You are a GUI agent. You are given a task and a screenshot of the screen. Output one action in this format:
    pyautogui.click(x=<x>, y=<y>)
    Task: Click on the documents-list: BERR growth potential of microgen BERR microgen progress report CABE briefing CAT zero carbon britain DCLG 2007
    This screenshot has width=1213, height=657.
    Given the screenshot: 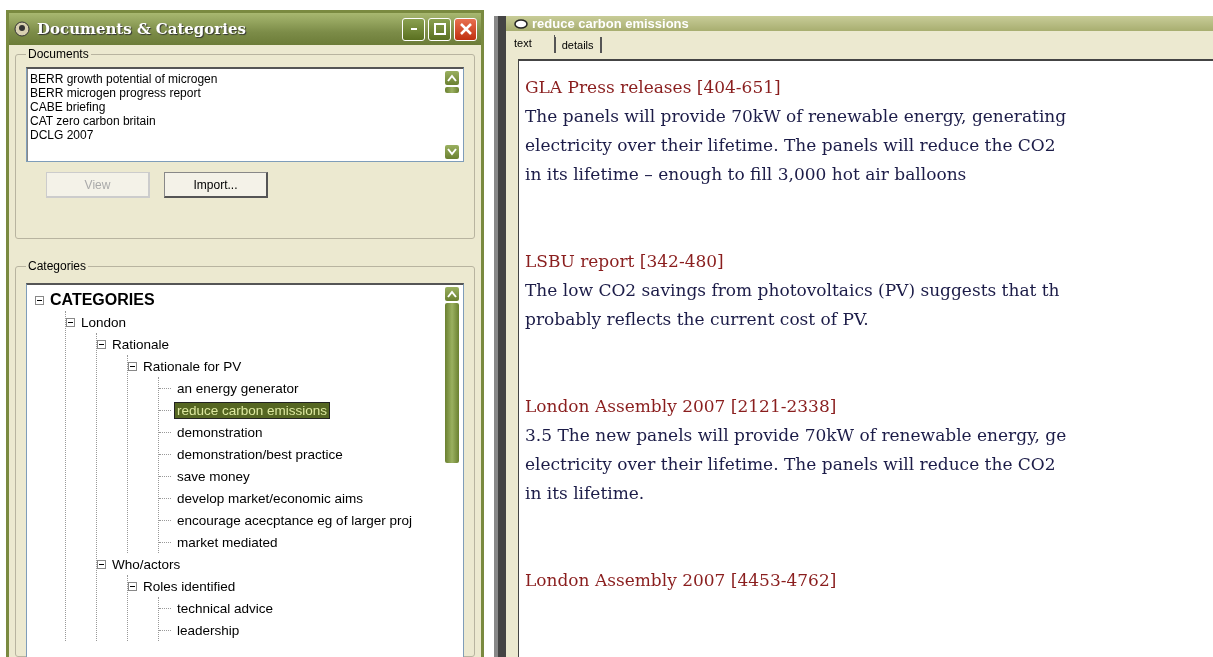 What is the action you would take?
    pyautogui.click(x=245, y=114)
    